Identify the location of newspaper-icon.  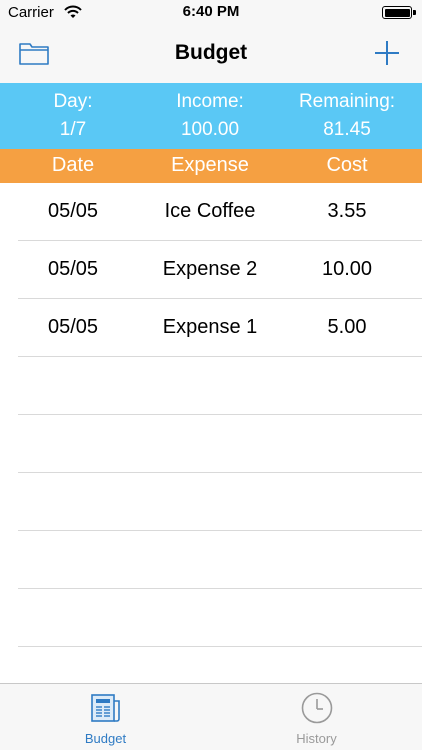
(105, 708).